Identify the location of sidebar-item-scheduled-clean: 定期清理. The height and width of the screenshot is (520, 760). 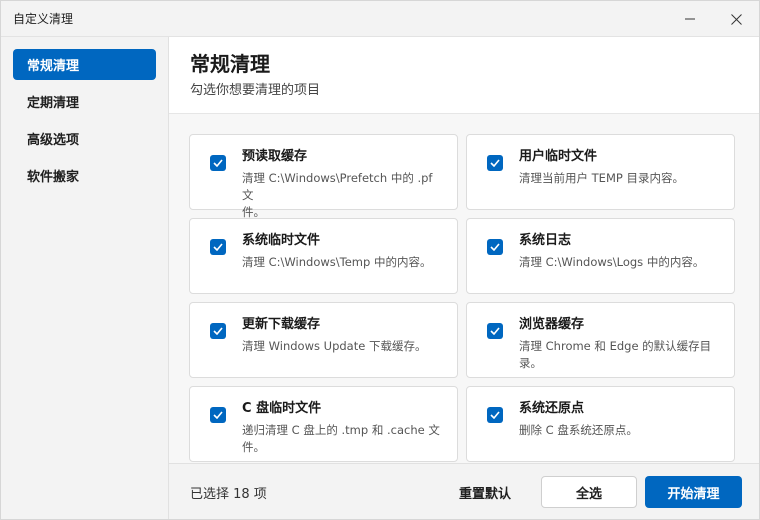
(84, 101).